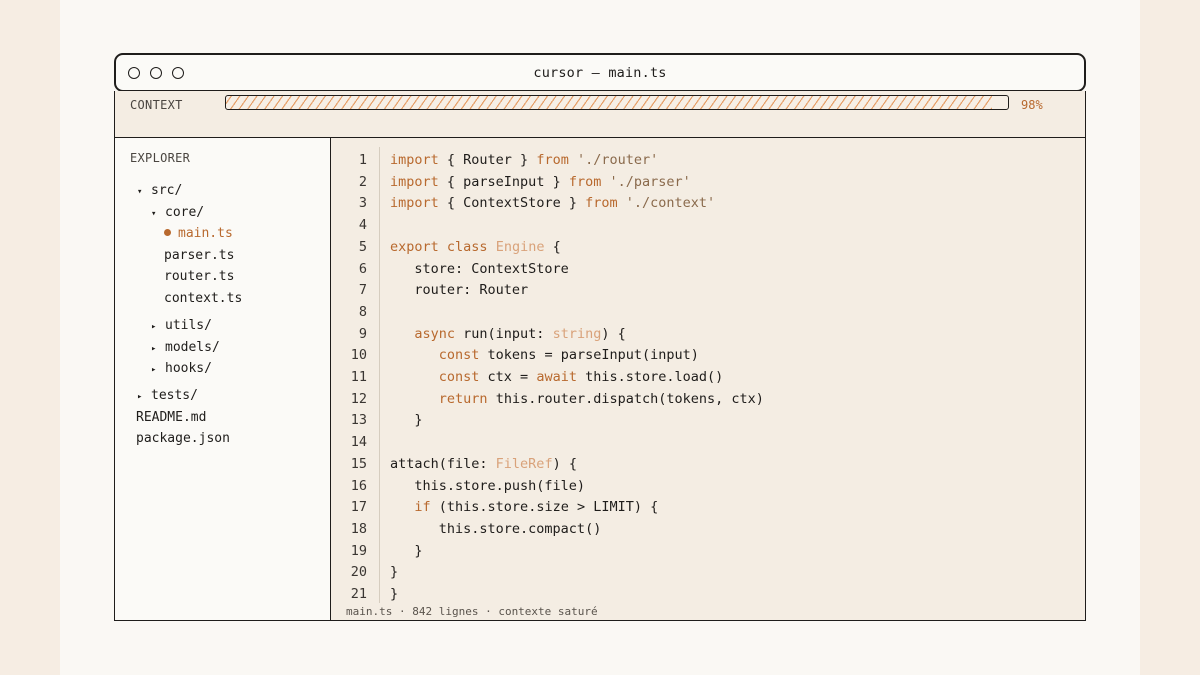  Describe the element at coordinates (156, 105) in the screenshot. I see `context-label: CONTEXT` at that location.